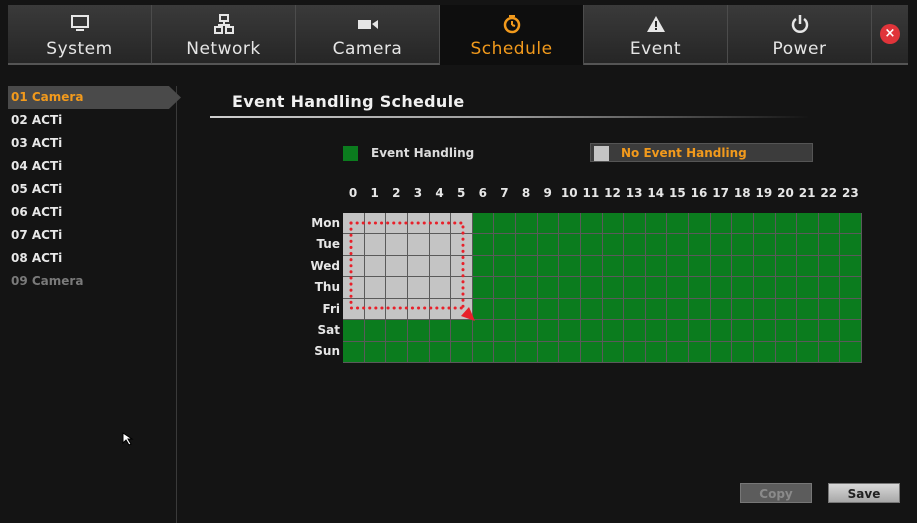 The image size is (917, 523). I want to click on tab-schedule: Schedule, so click(512, 35).